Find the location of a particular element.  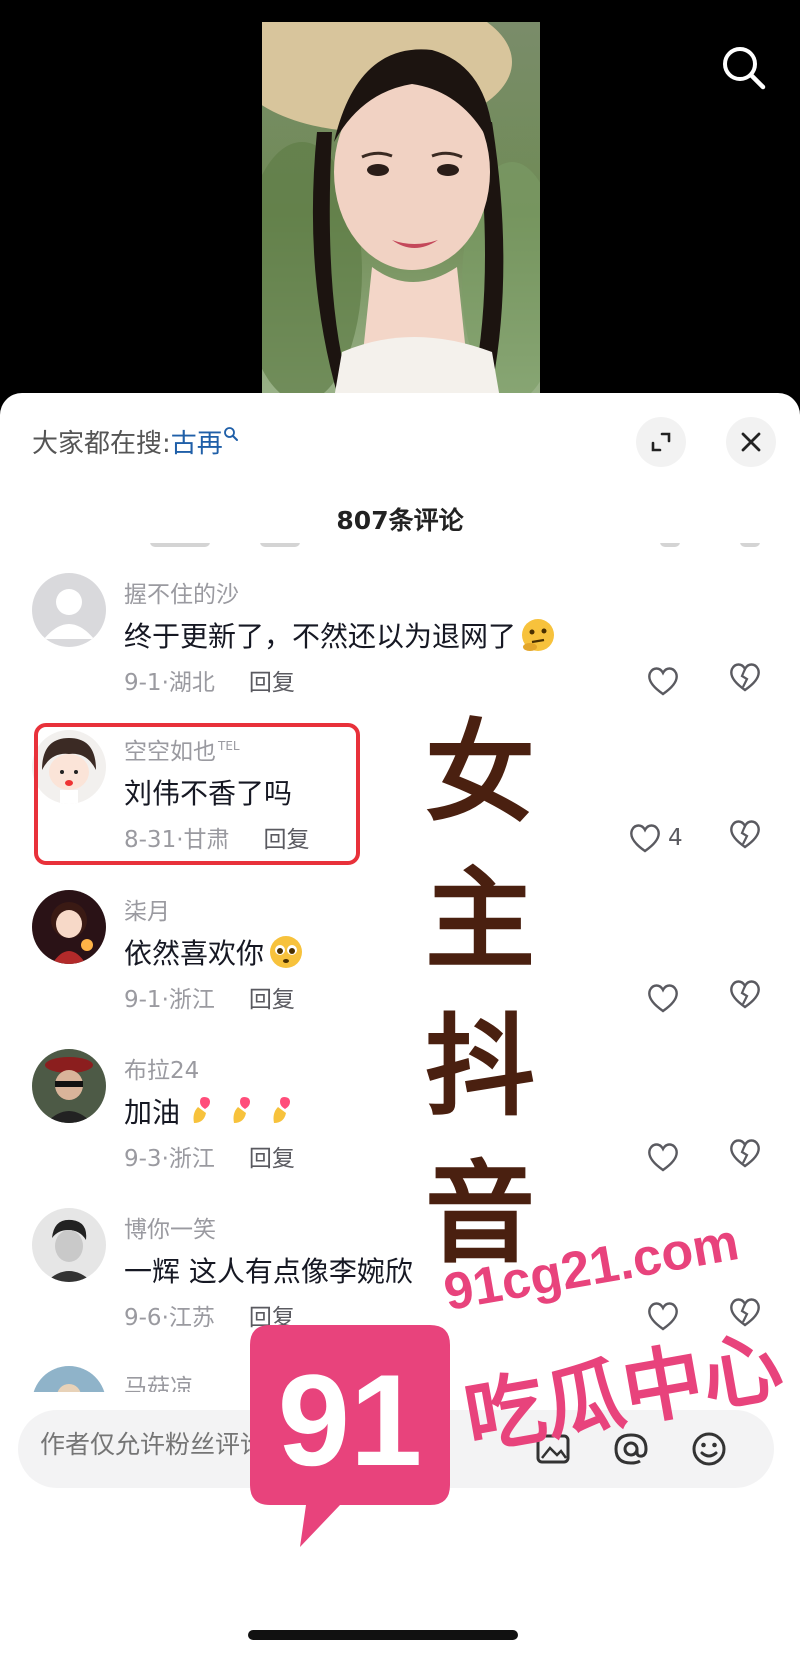

comment-item: 博你一笑 一辉 这人有点像李婉欣 9-6·江苏 回复 is located at coordinates (400, 1283).